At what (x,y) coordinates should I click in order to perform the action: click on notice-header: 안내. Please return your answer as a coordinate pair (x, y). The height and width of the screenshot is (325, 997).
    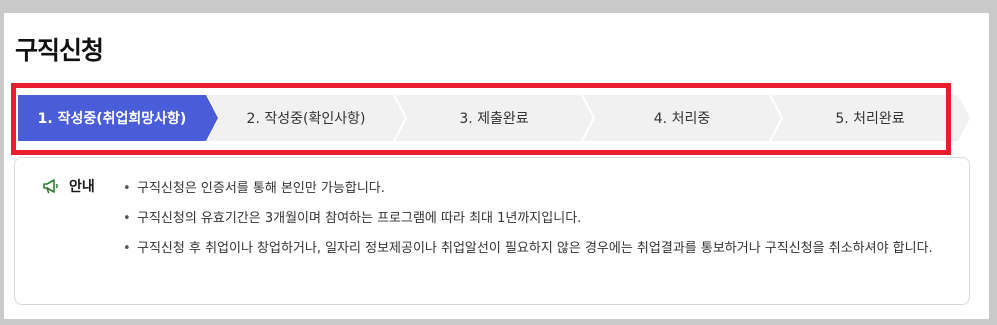
    Looking at the image, I should click on (68, 186).